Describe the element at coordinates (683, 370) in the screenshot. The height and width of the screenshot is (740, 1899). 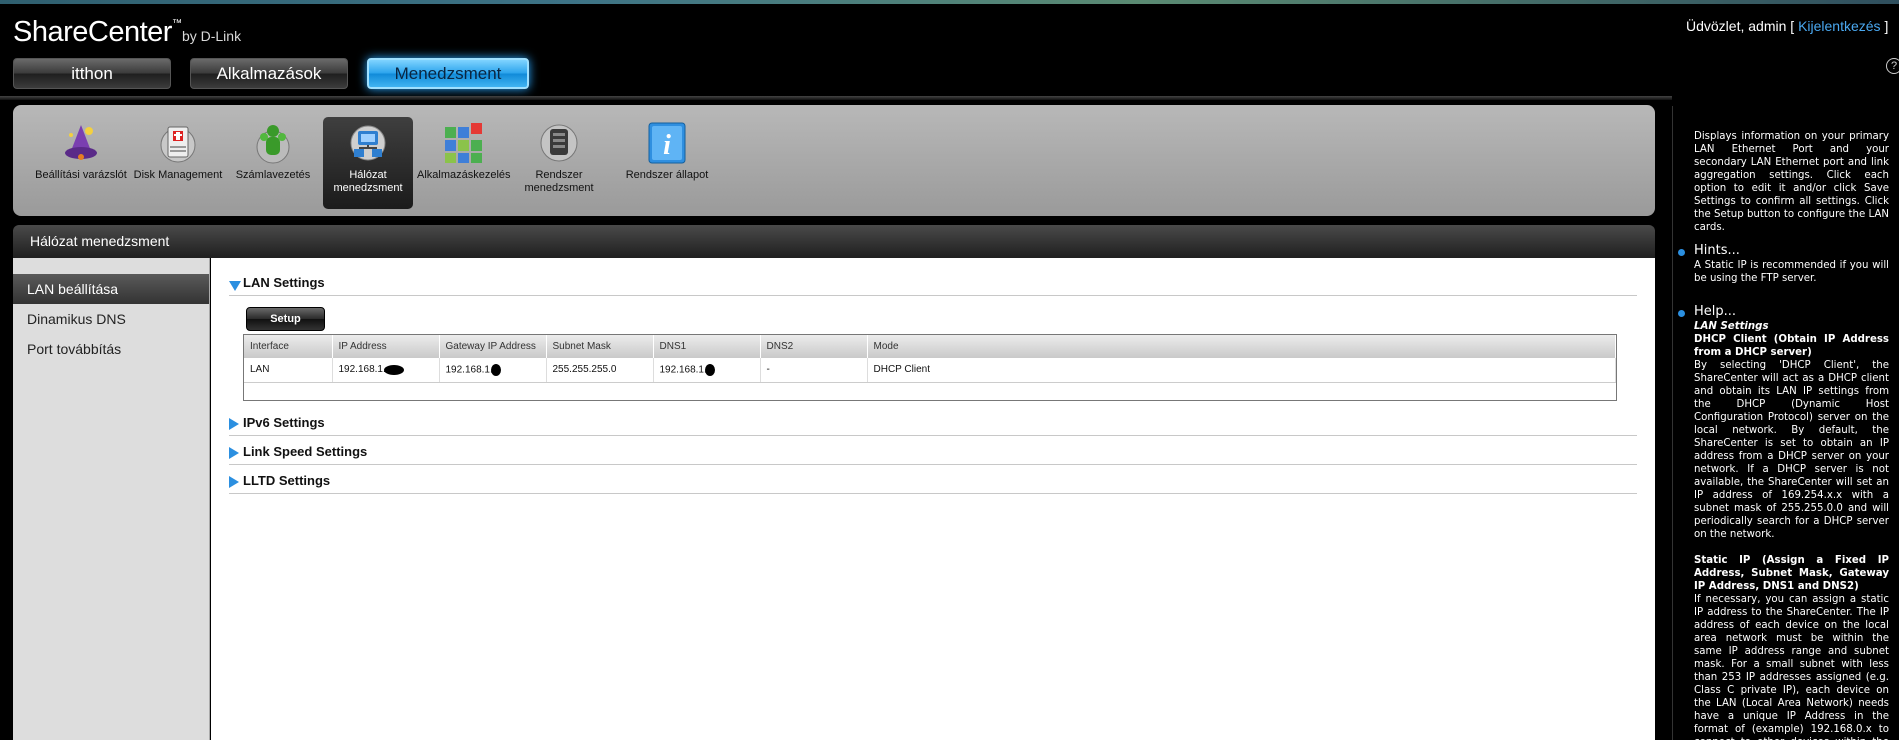
I see `cell-dns1-text: 192.168.1.` at that location.